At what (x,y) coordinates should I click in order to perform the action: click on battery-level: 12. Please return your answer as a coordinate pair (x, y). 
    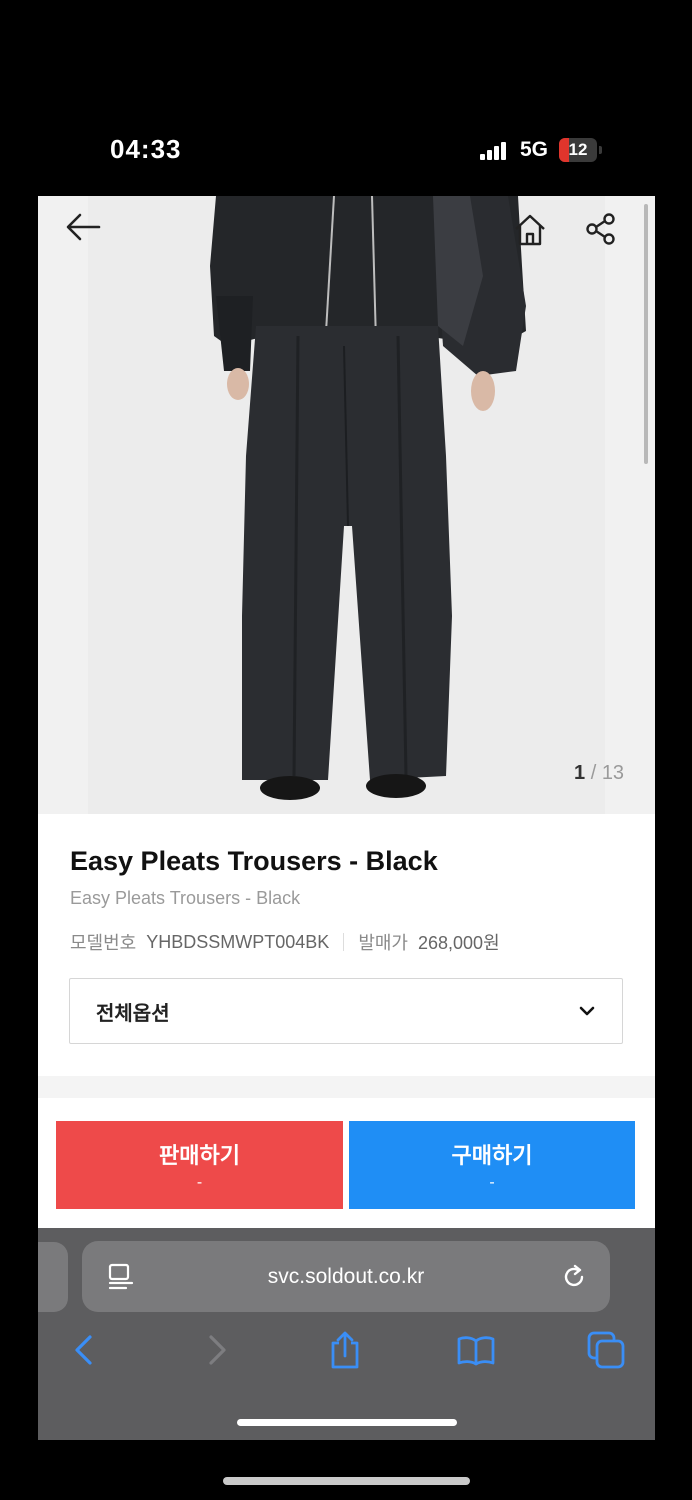
    Looking at the image, I should click on (578, 149).